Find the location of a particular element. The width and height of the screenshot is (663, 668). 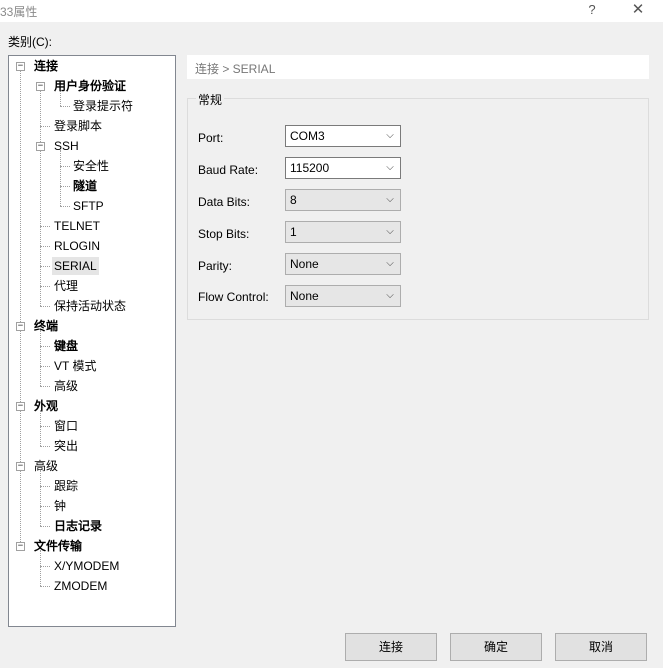

tree-item-appearance: 外观 is located at coordinates (46, 406).